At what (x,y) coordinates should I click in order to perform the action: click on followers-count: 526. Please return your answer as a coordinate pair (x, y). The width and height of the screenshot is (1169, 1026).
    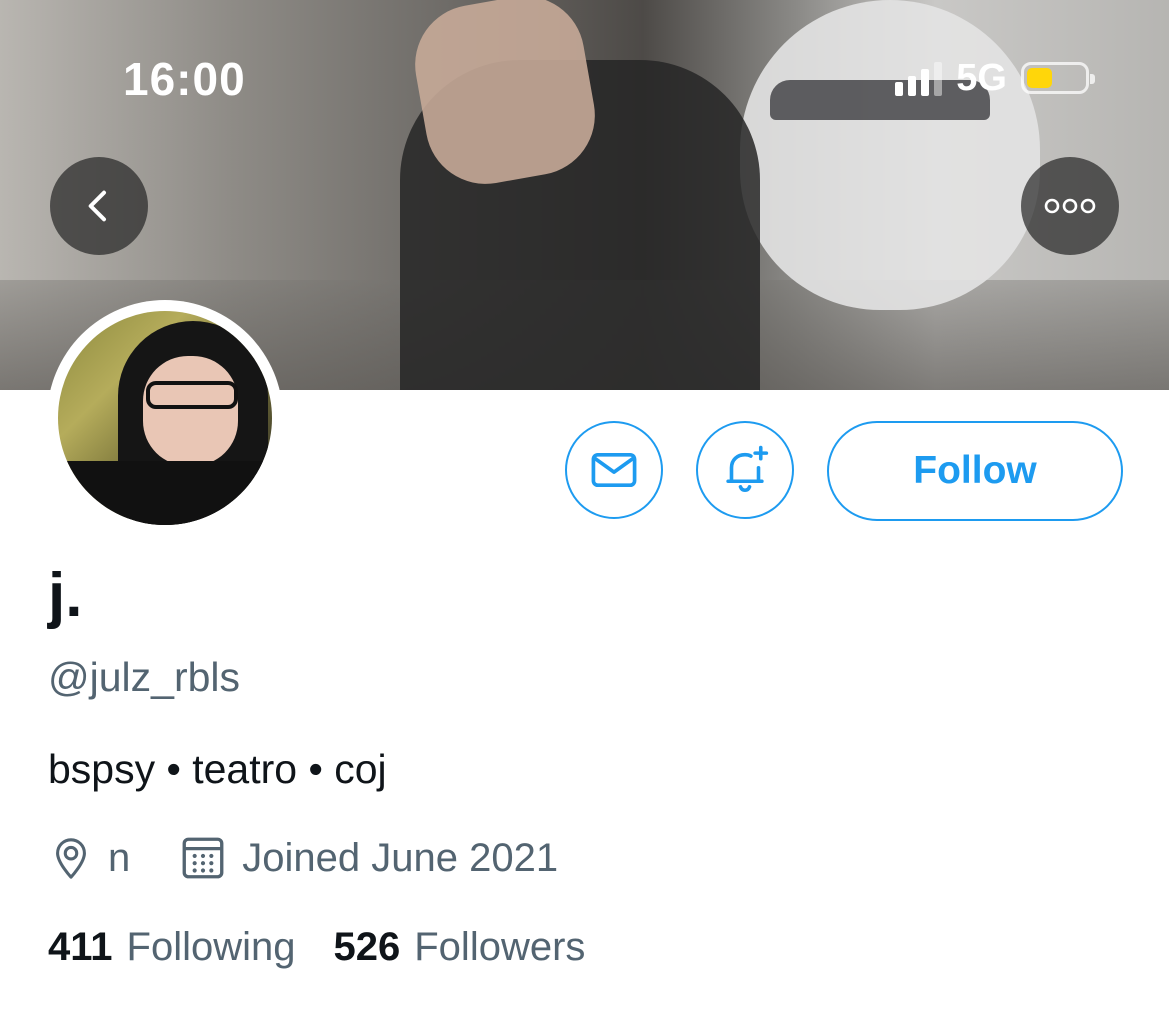
    Looking at the image, I should click on (367, 947).